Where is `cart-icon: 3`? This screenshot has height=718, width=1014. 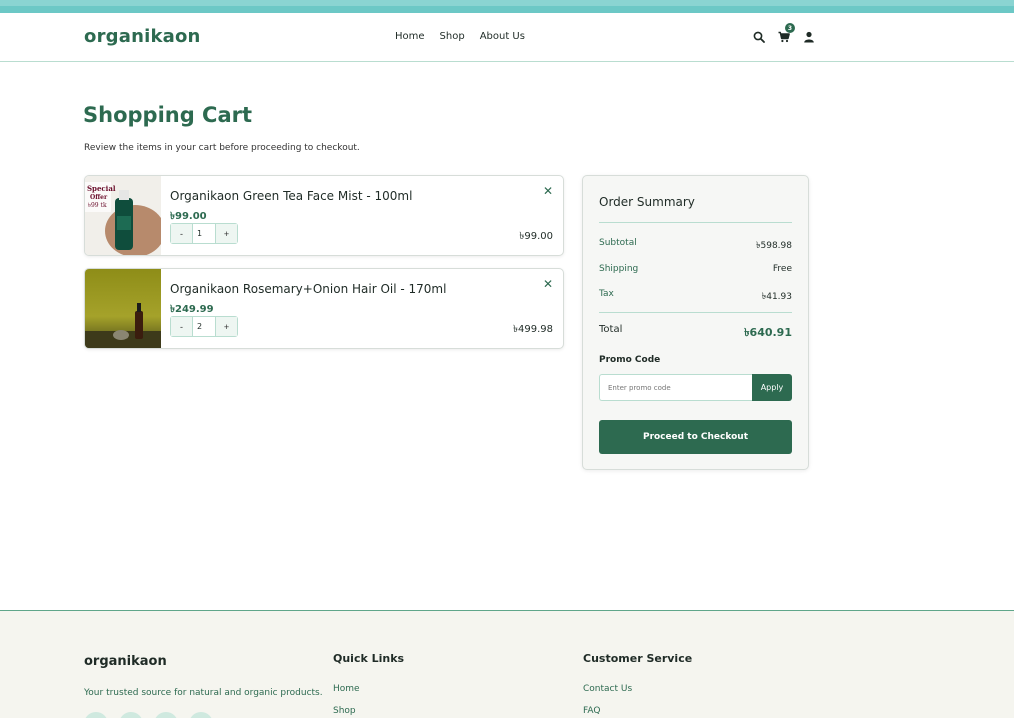 cart-icon: 3 is located at coordinates (786, 33).